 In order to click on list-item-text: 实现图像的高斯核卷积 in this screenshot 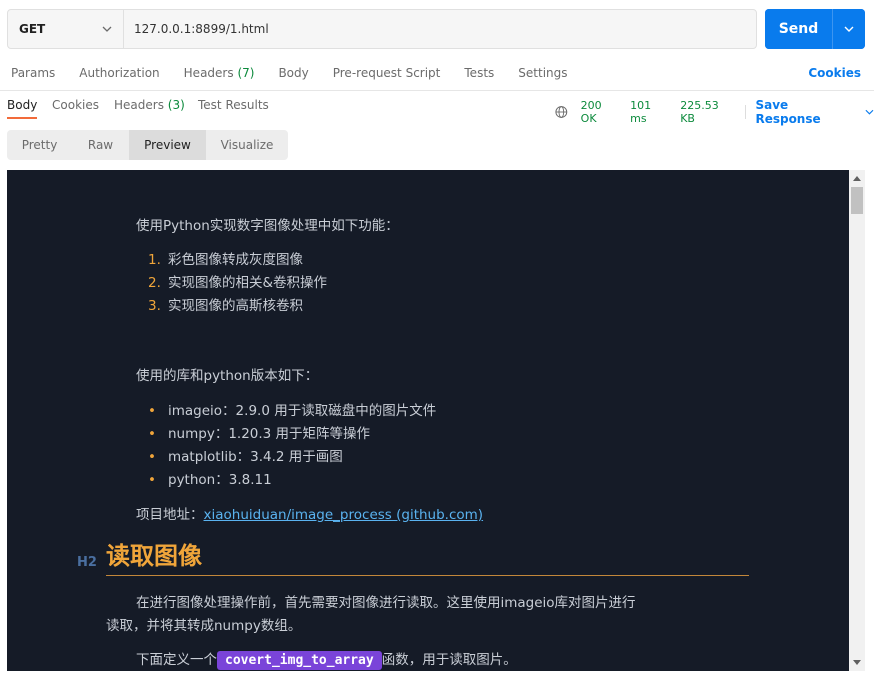, I will do `click(235, 306)`.